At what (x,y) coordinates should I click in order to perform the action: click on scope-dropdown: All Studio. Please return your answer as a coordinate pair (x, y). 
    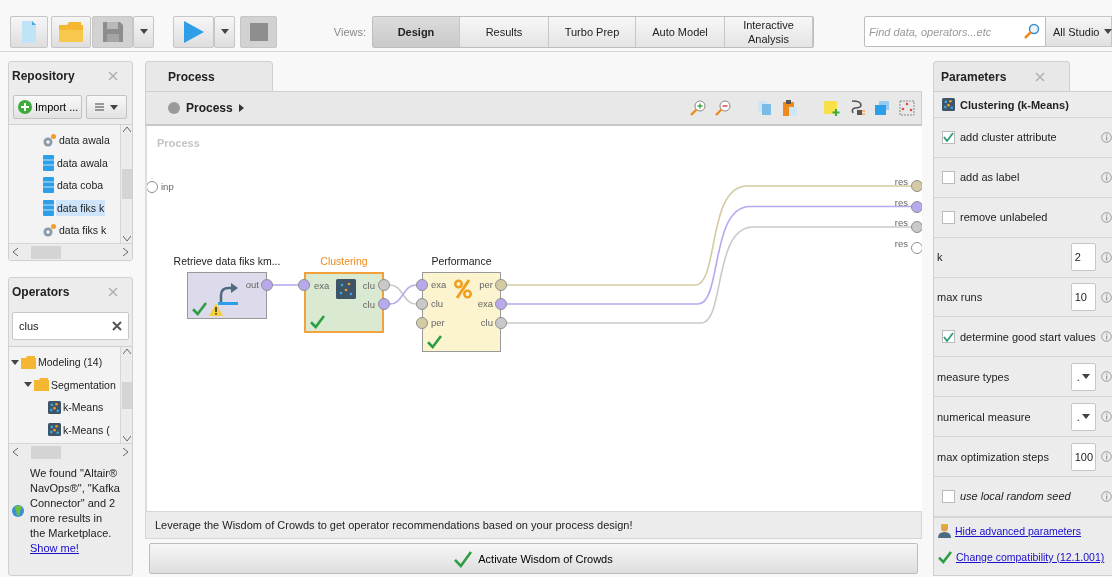
    Looking at the image, I should click on (1079, 31).